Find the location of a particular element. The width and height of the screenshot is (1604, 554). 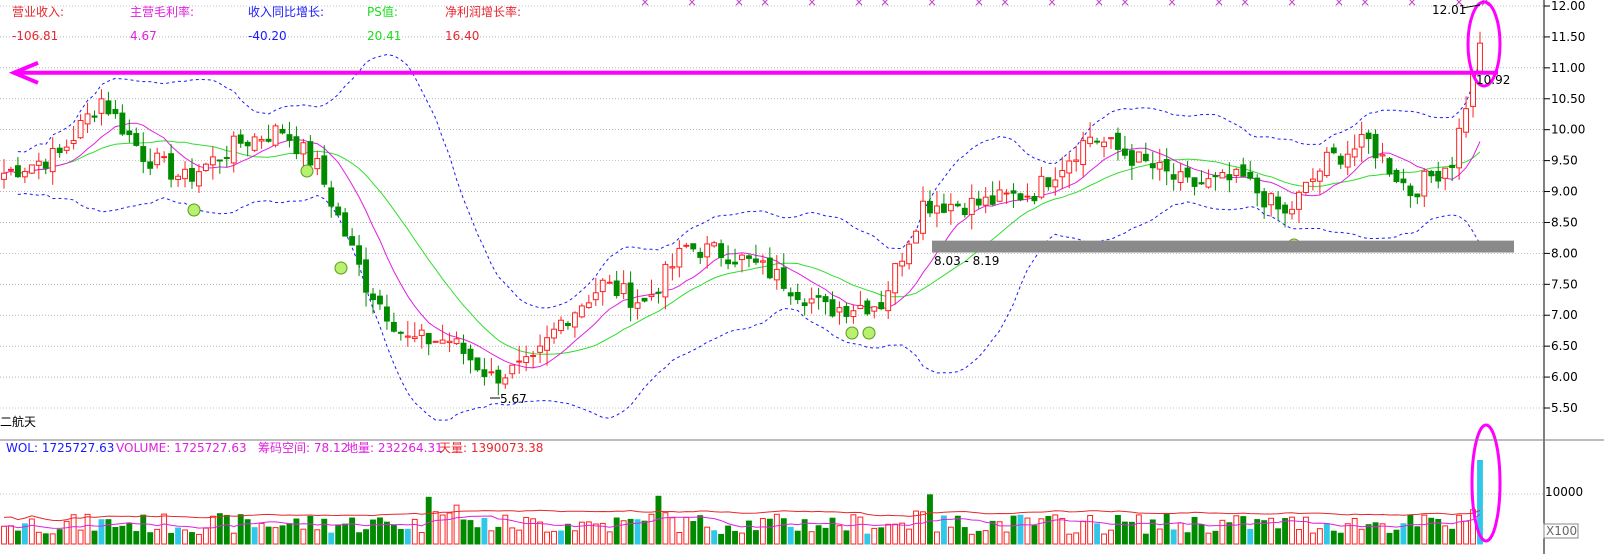

stock-name-fragment: 二航天 is located at coordinates (18, 421).